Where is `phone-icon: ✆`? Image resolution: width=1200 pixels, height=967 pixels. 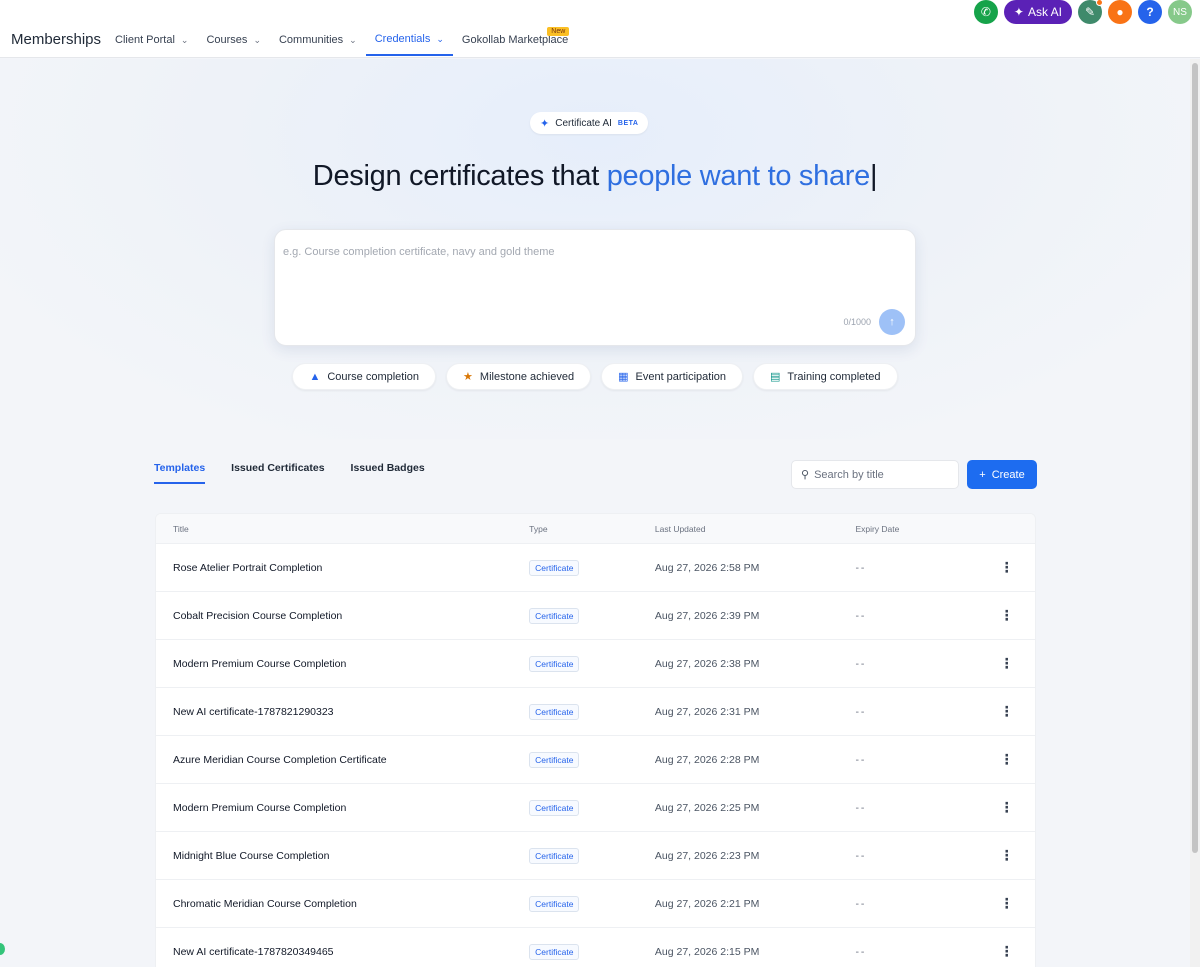
phone-icon: ✆ is located at coordinates (985, 12).